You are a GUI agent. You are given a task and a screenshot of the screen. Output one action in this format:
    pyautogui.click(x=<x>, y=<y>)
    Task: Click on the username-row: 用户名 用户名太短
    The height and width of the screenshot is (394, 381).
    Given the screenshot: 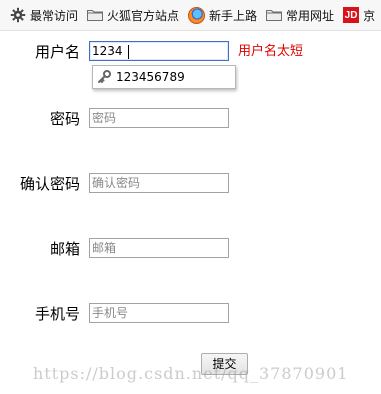 What is the action you would take?
    pyautogui.click(x=190, y=52)
    